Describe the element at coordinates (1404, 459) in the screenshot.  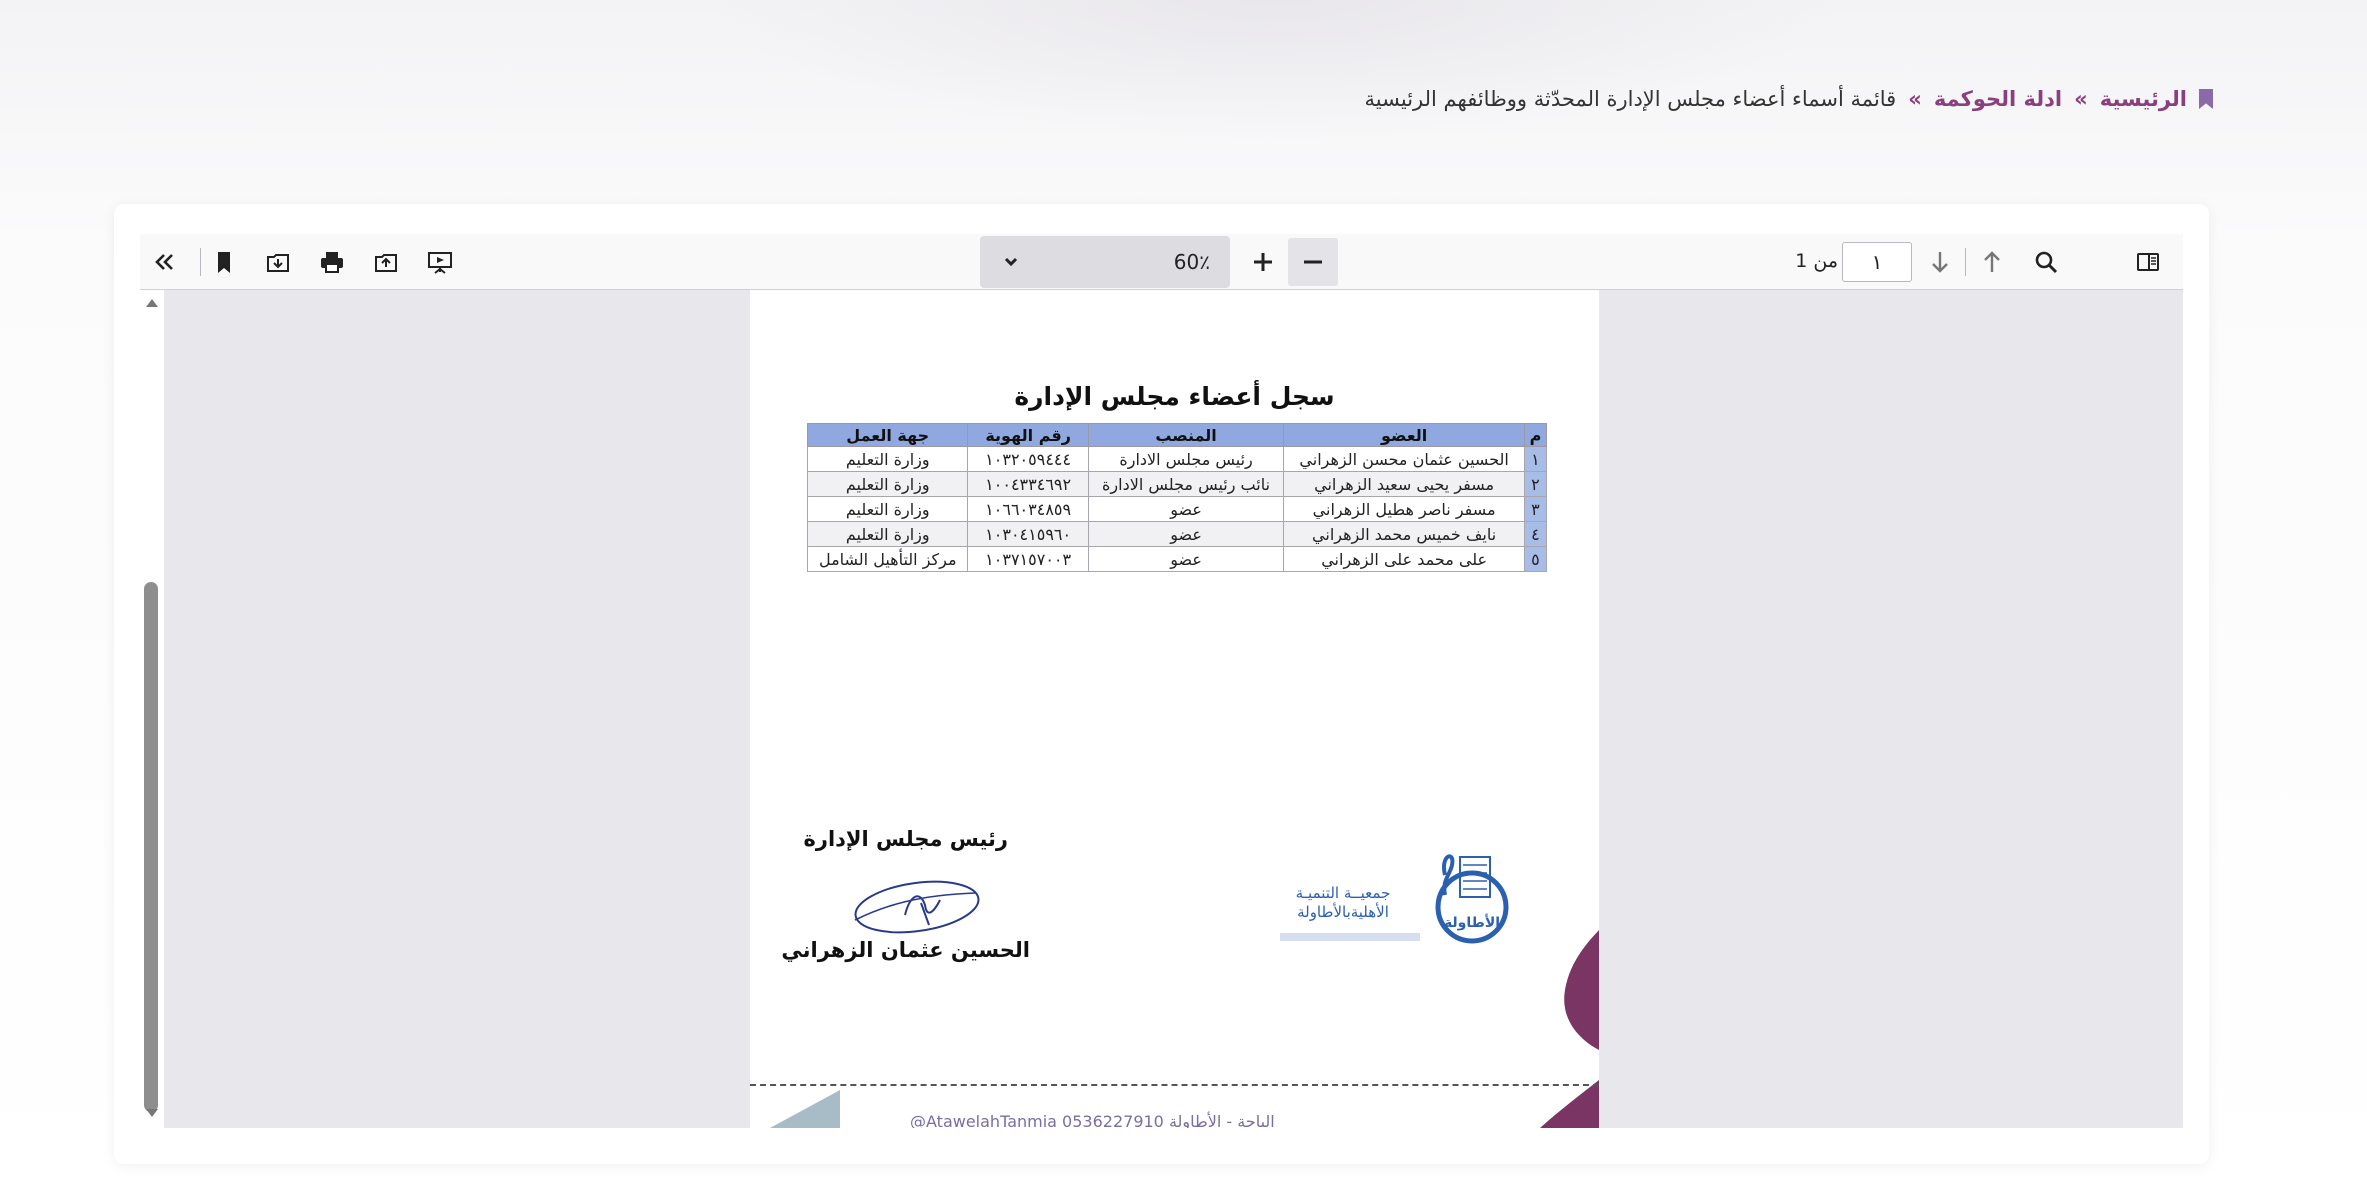
I see `table-cell: الحسين عثمان محسن الزهراني` at that location.